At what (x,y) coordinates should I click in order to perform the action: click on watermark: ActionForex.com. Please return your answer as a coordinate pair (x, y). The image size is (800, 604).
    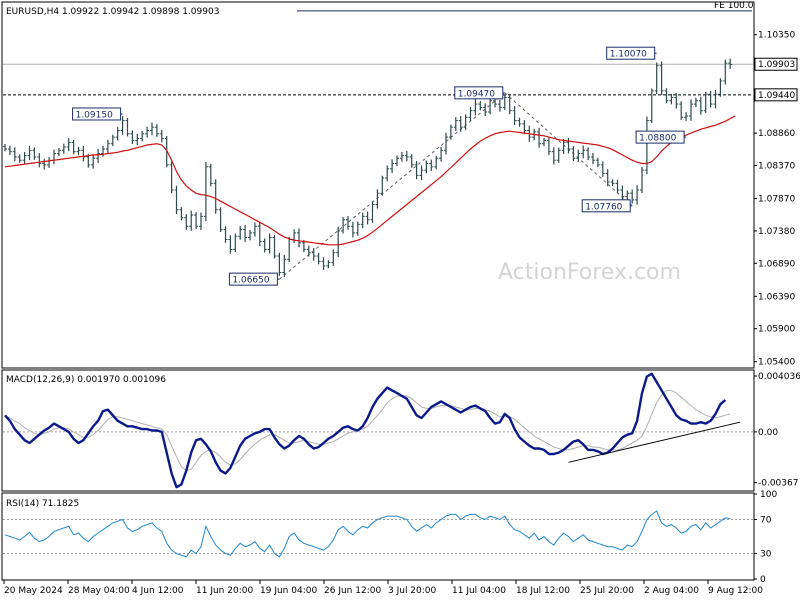
    Looking at the image, I should click on (589, 272).